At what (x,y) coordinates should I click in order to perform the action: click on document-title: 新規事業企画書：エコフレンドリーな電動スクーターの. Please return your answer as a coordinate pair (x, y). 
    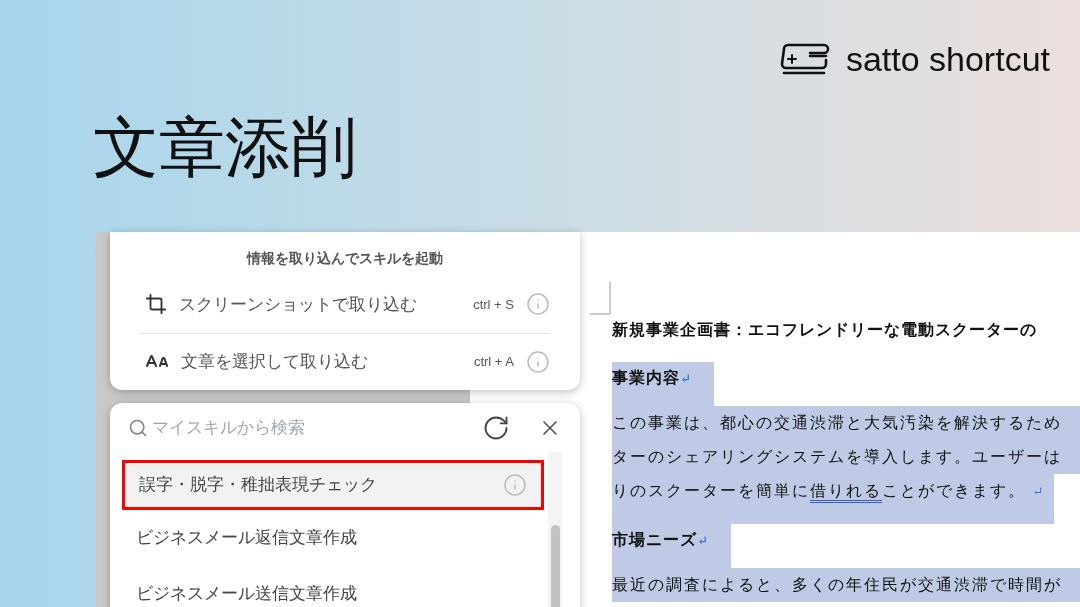
    Looking at the image, I should click on (825, 330).